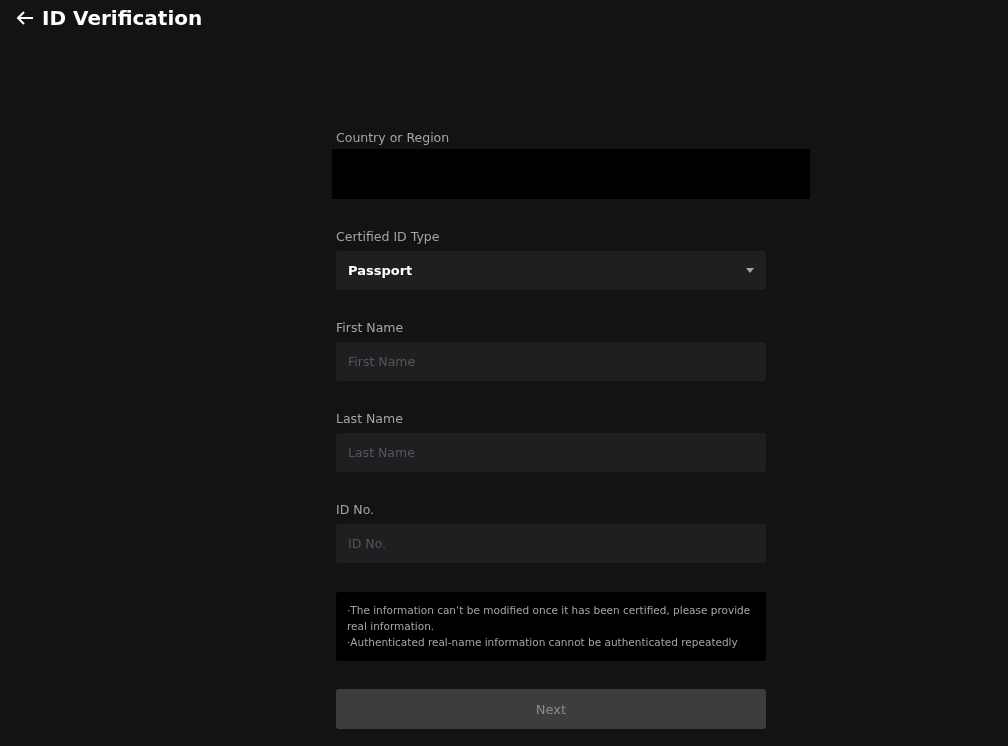  What do you see at coordinates (750, 270) in the screenshot?
I see `caret-icon` at bounding box center [750, 270].